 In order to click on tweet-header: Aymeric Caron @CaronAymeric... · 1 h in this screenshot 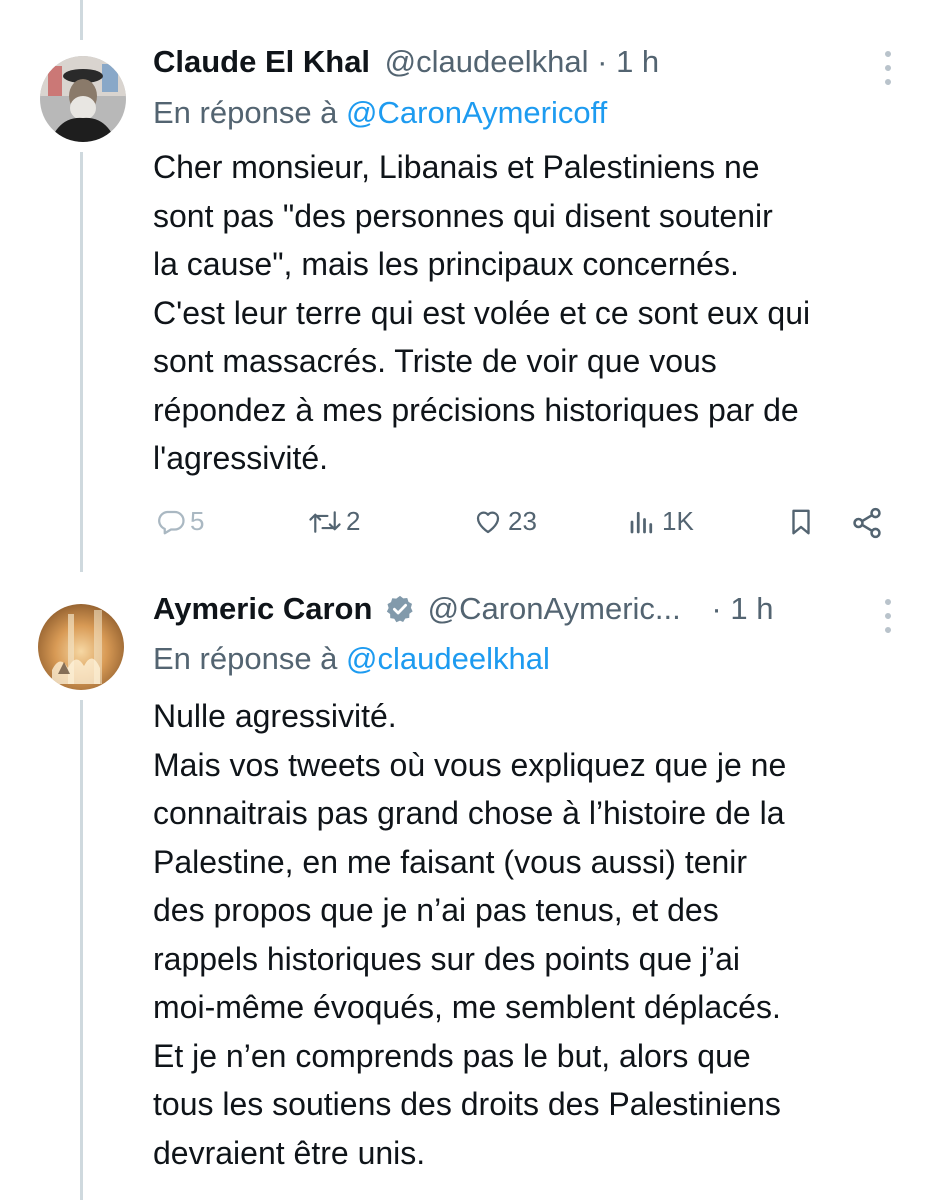, I will do `click(463, 609)`.